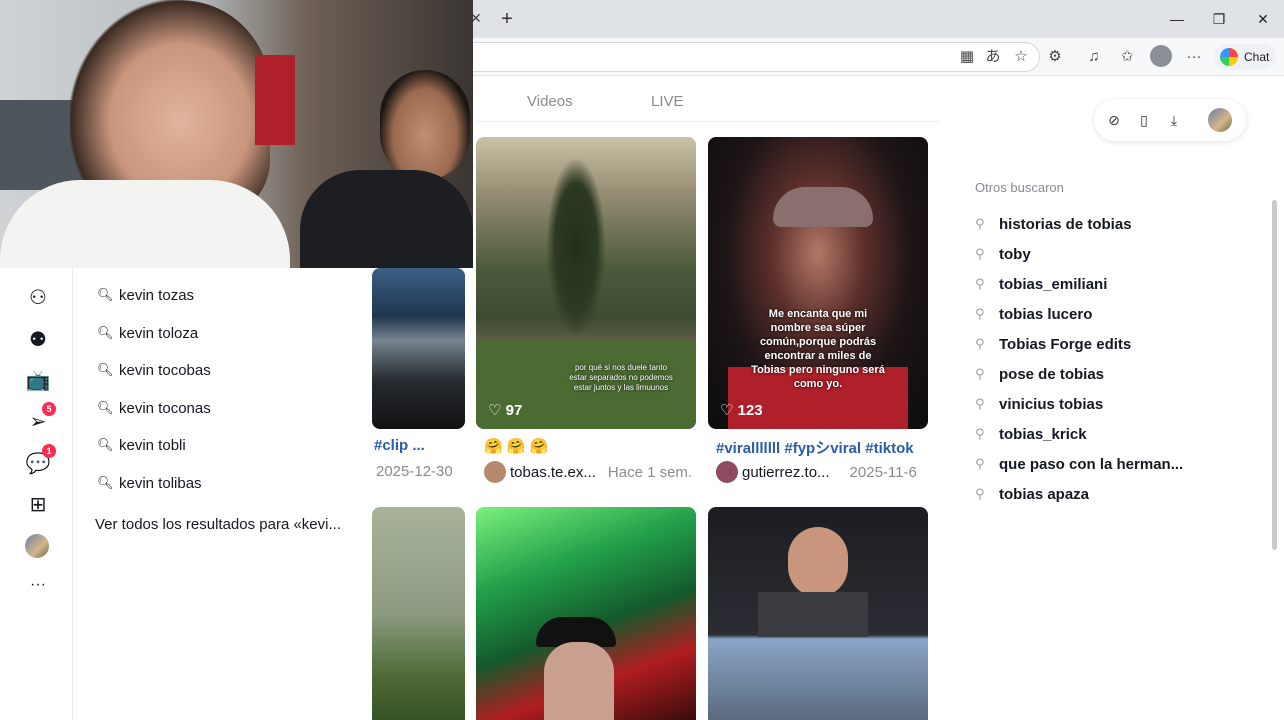 The image size is (1284, 720). I want to click on apps-icon: ▦, so click(967, 57).